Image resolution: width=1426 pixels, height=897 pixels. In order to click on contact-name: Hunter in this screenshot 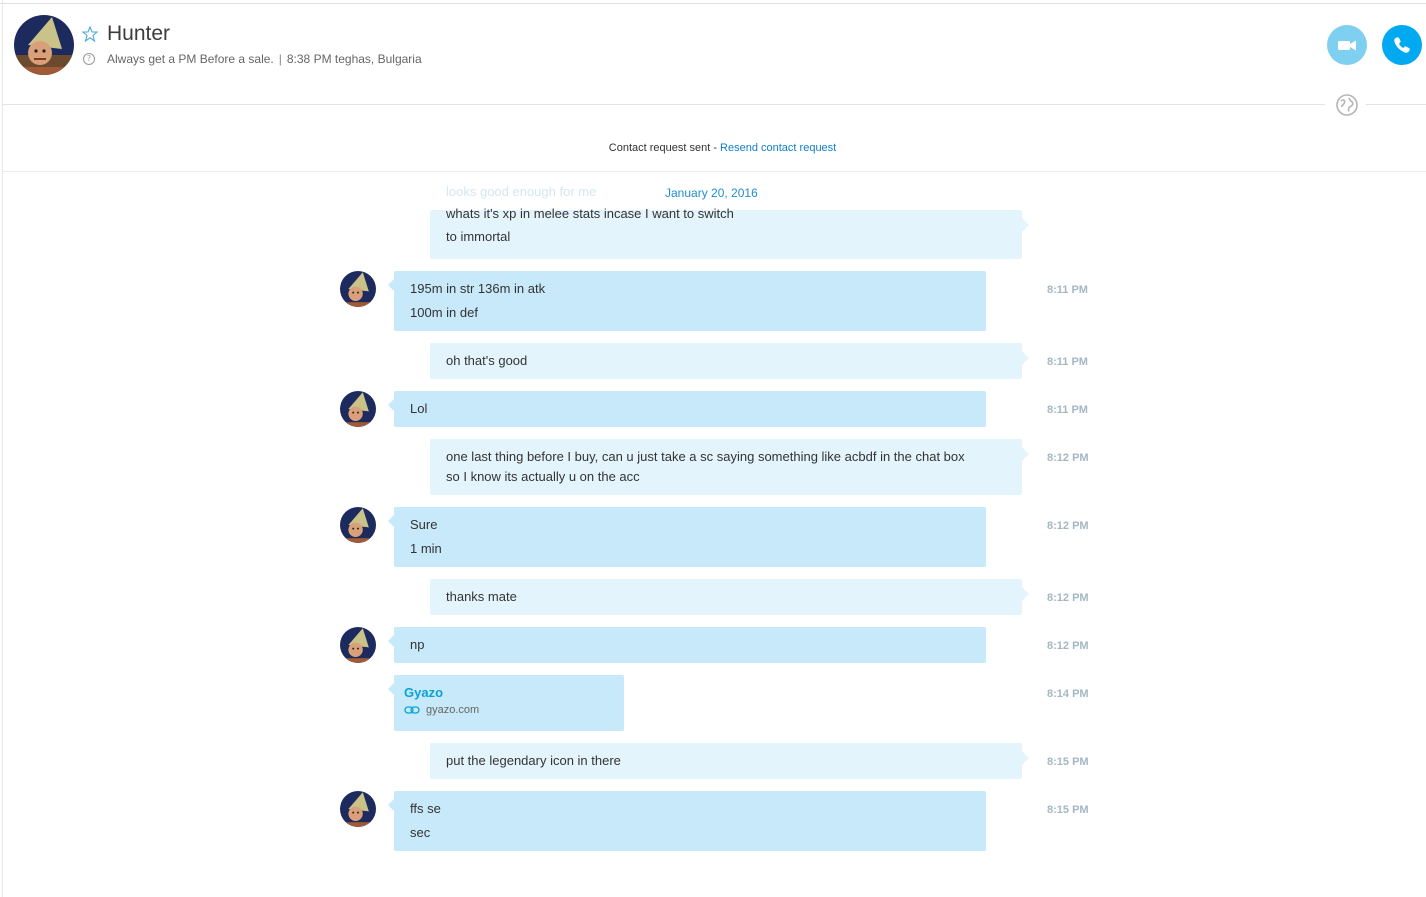, I will do `click(138, 34)`.